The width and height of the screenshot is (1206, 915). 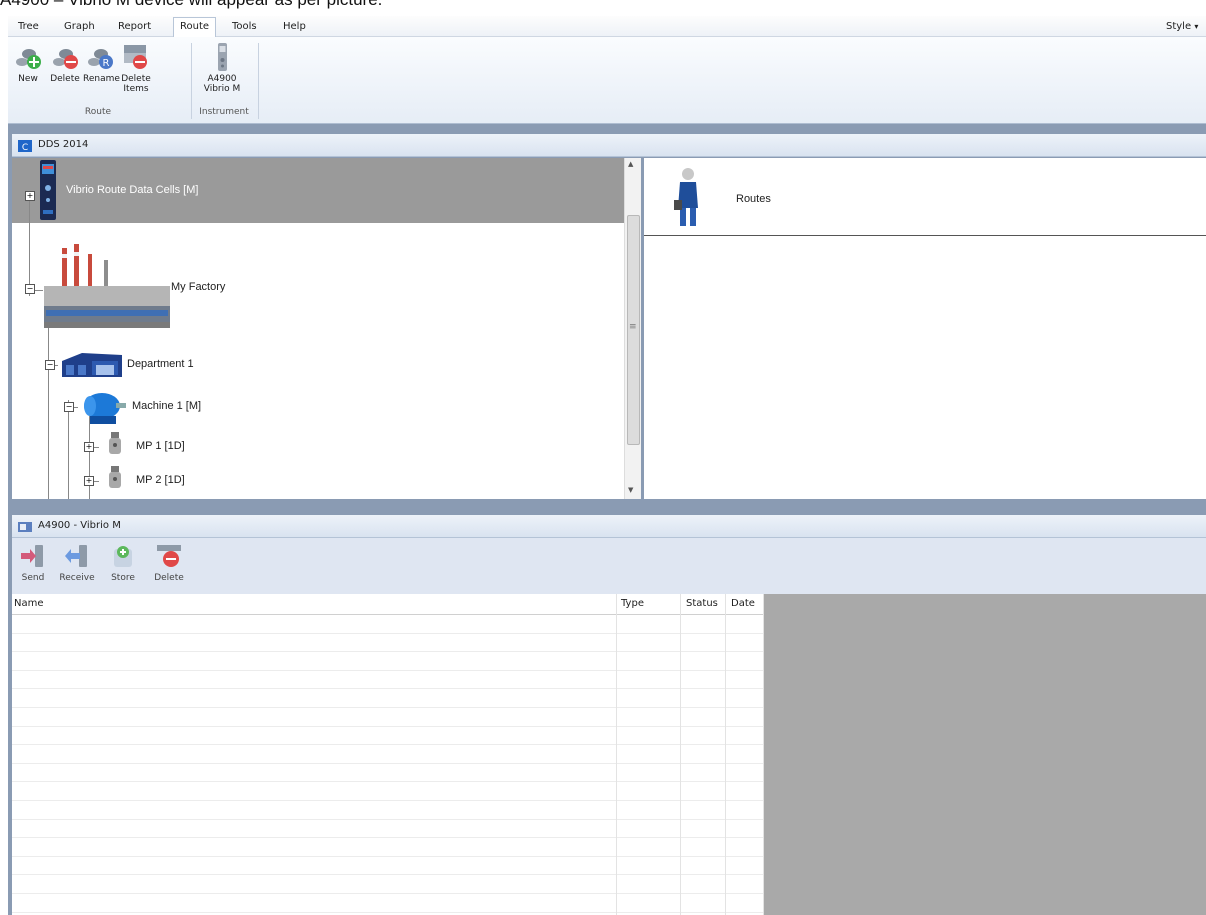 I want to click on instrument-group-label: Instrument, so click(x=224, y=112).